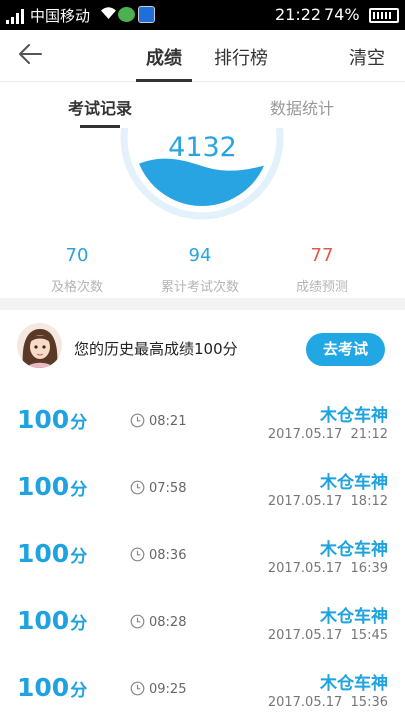 The image size is (405, 720). Describe the element at coordinates (241, 57) in the screenshot. I see `tab-ranking: 排行榜` at that location.